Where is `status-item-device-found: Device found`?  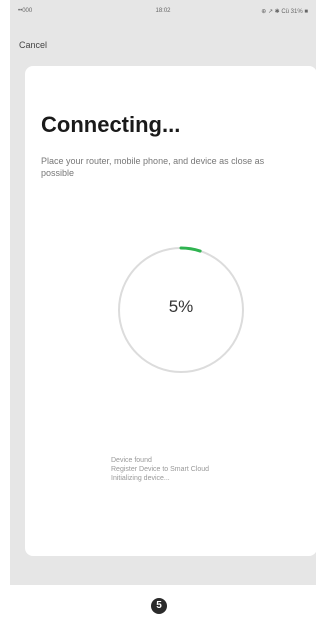 status-item-device-found: Device found is located at coordinates (131, 460).